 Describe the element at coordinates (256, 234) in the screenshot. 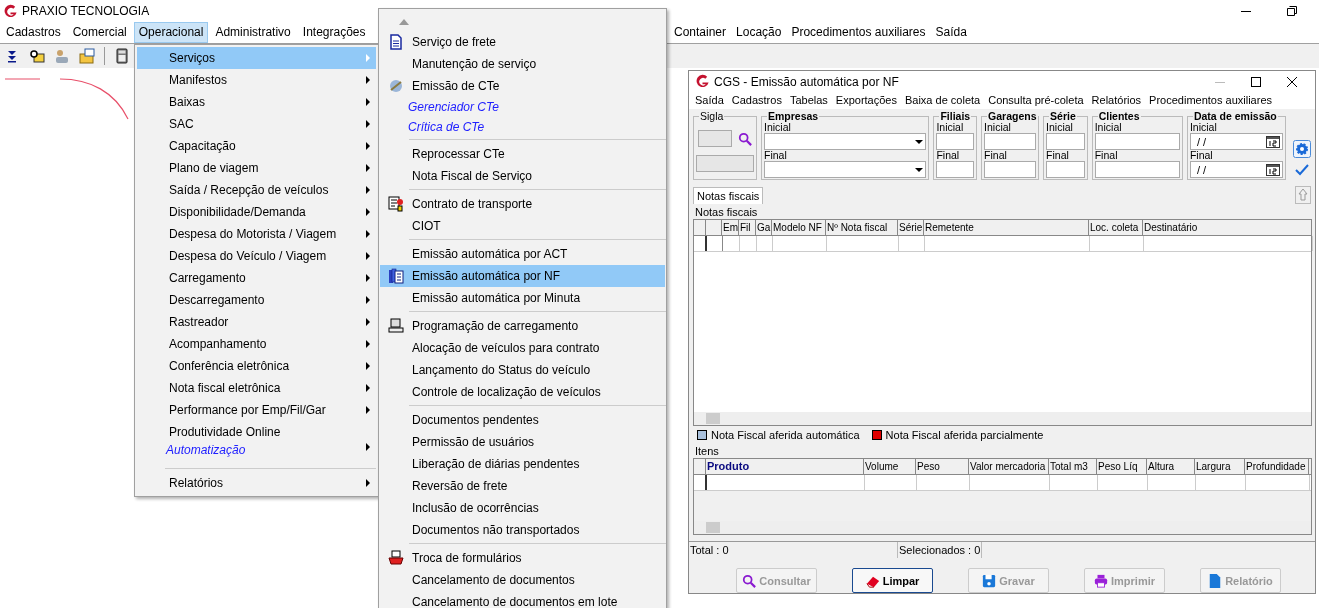

I see `menu-entry: Despesa do Motorista / Viagem` at that location.